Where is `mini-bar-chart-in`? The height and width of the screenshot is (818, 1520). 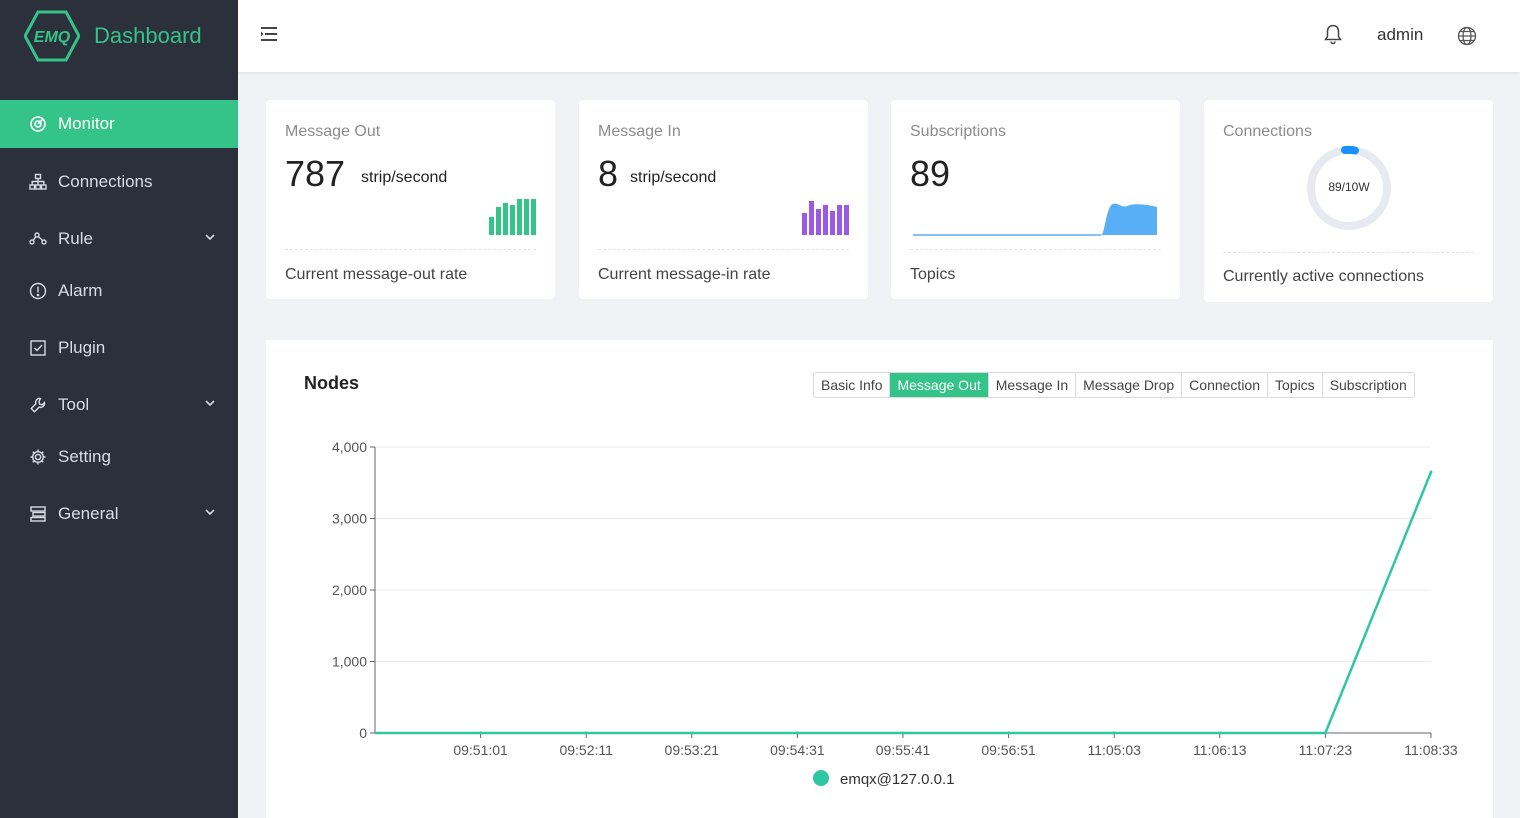
mini-bar-chart-in is located at coordinates (826, 217).